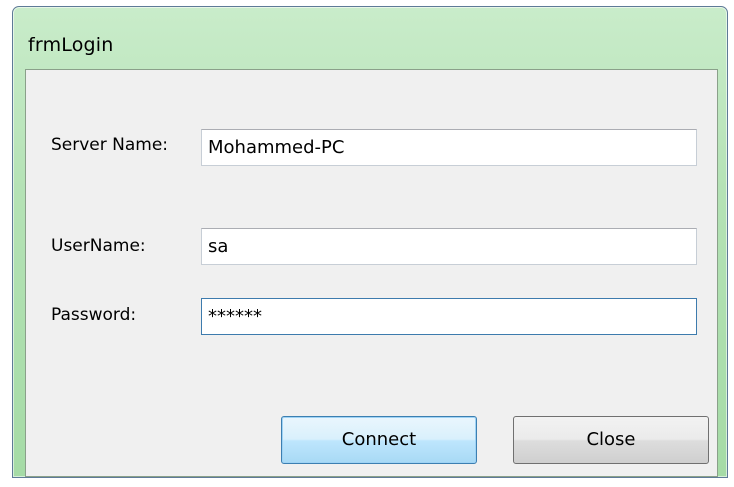  Describe the element at coordinates (611, 440) in the screenshot. I see `close-button: Close` at that location.